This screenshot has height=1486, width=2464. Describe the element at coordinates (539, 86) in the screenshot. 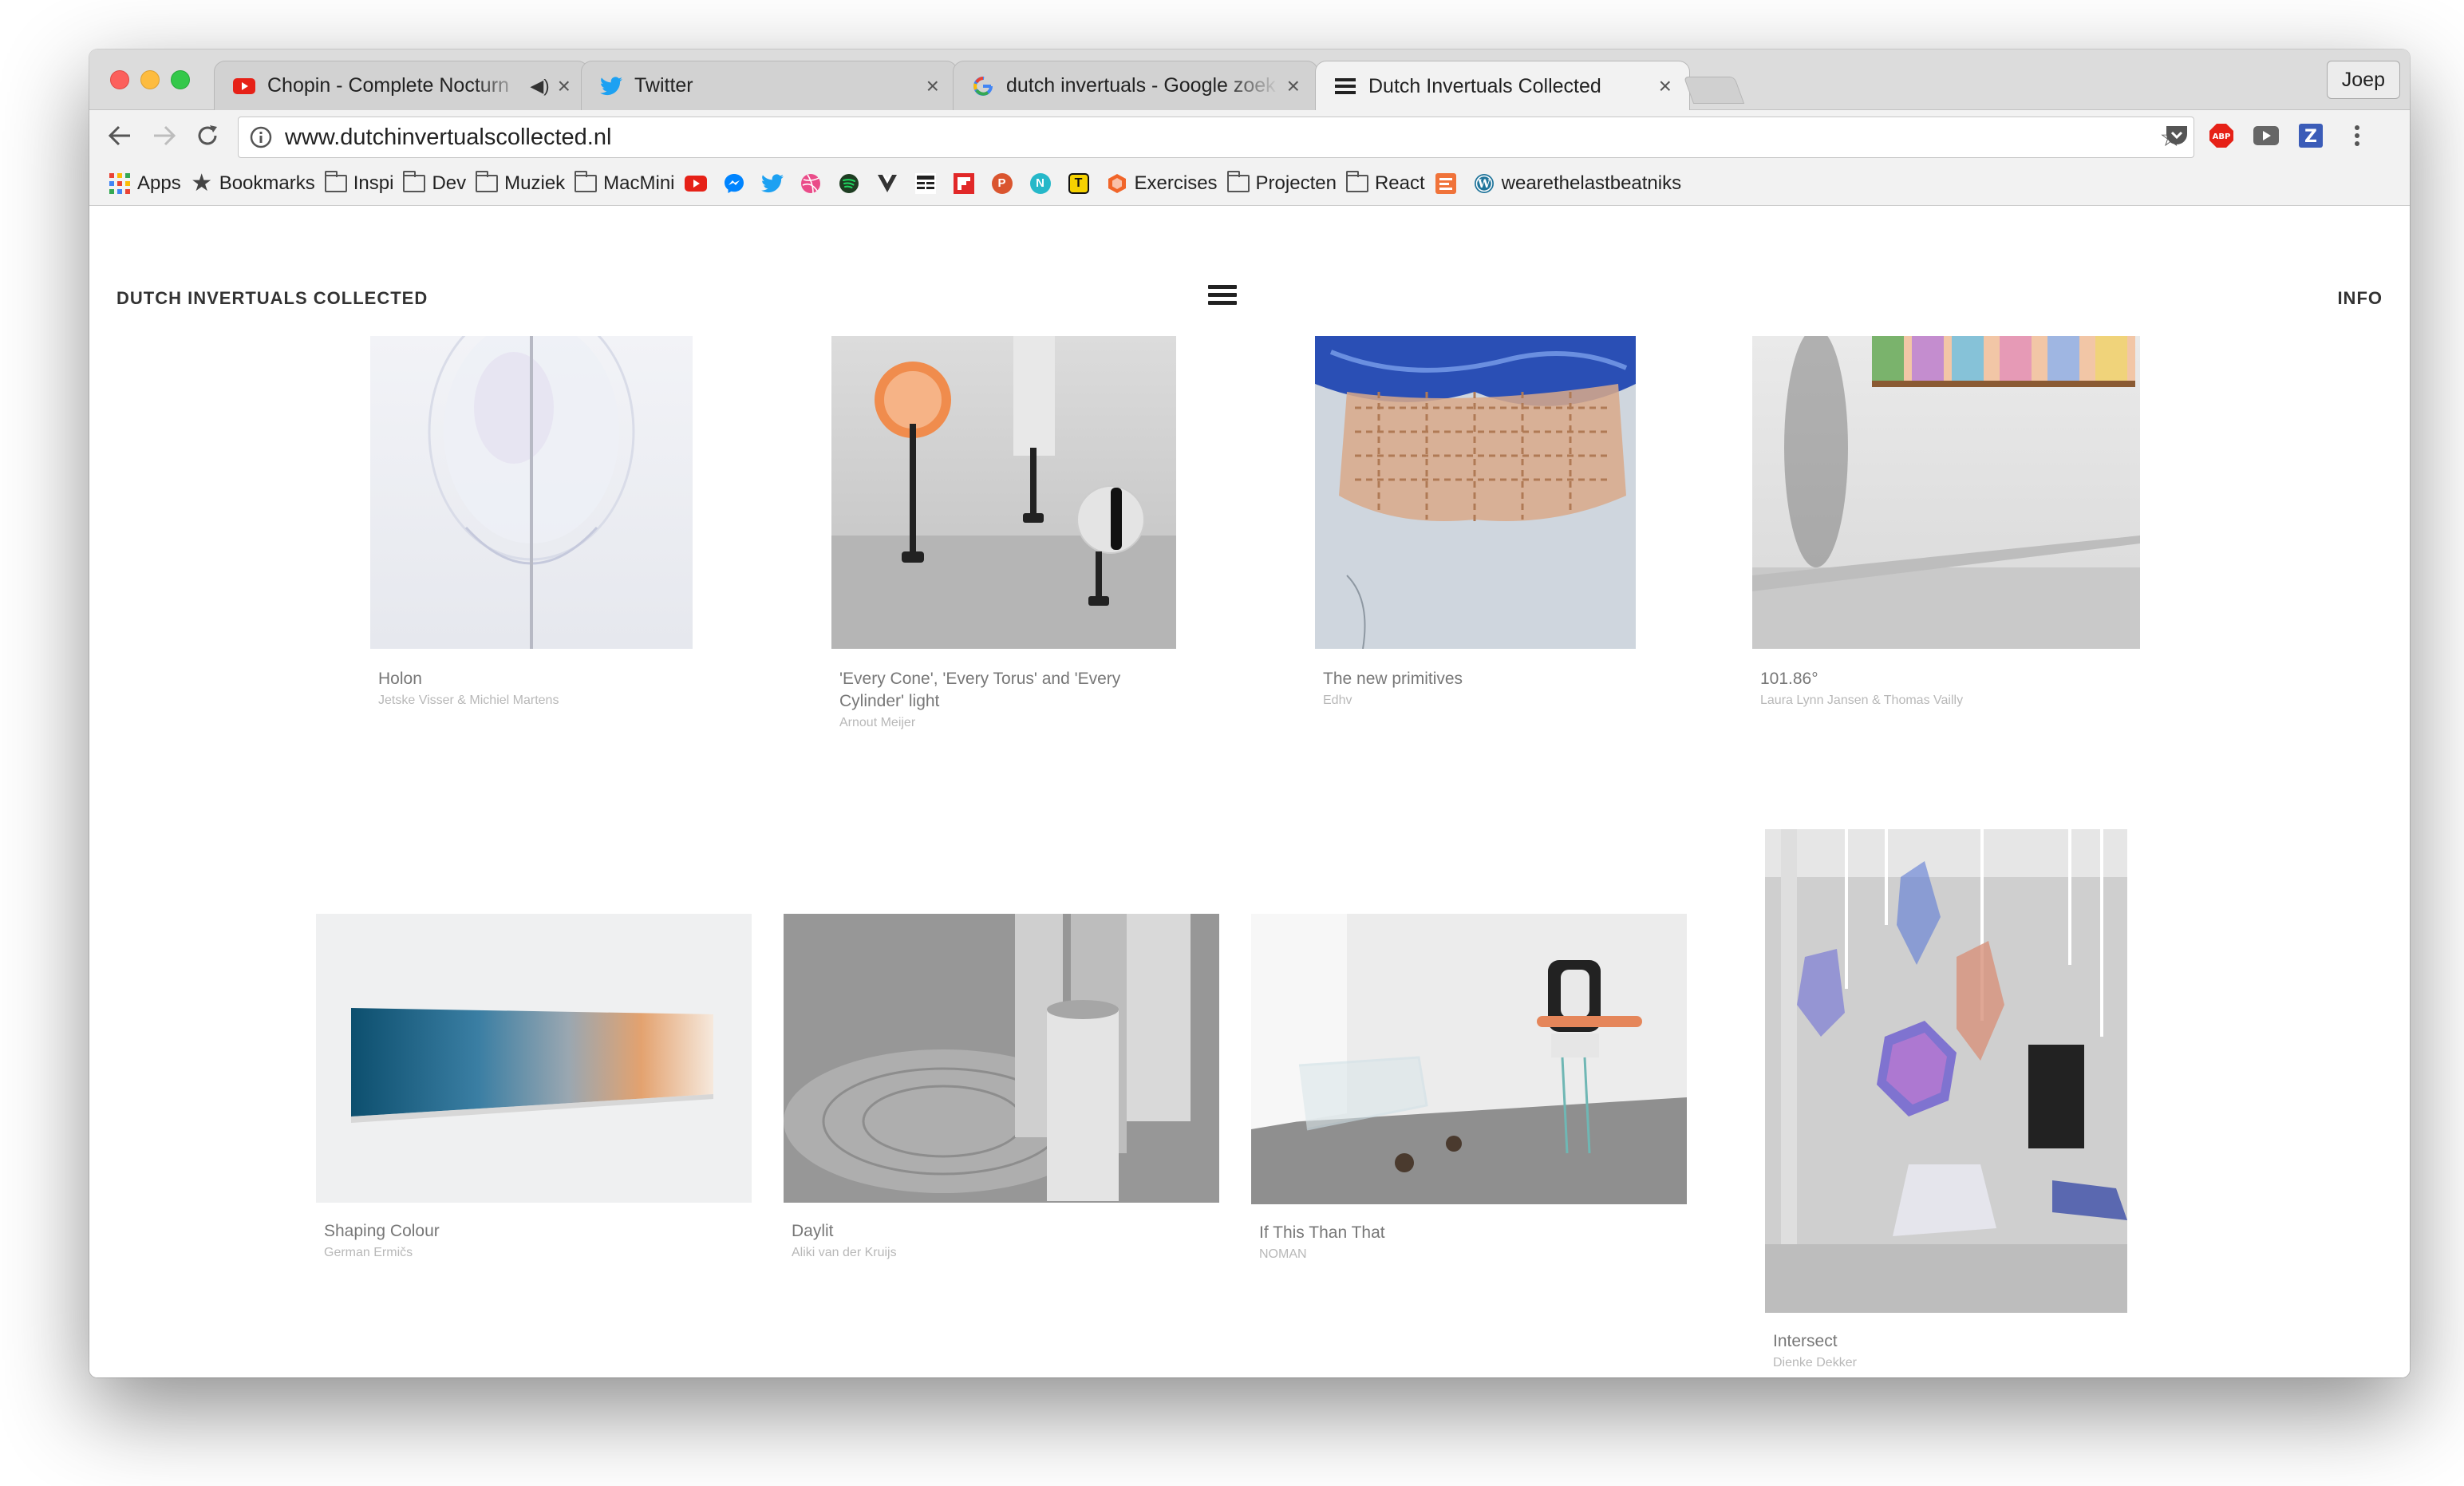

I see `speaker-icon: ◀)` at that location.